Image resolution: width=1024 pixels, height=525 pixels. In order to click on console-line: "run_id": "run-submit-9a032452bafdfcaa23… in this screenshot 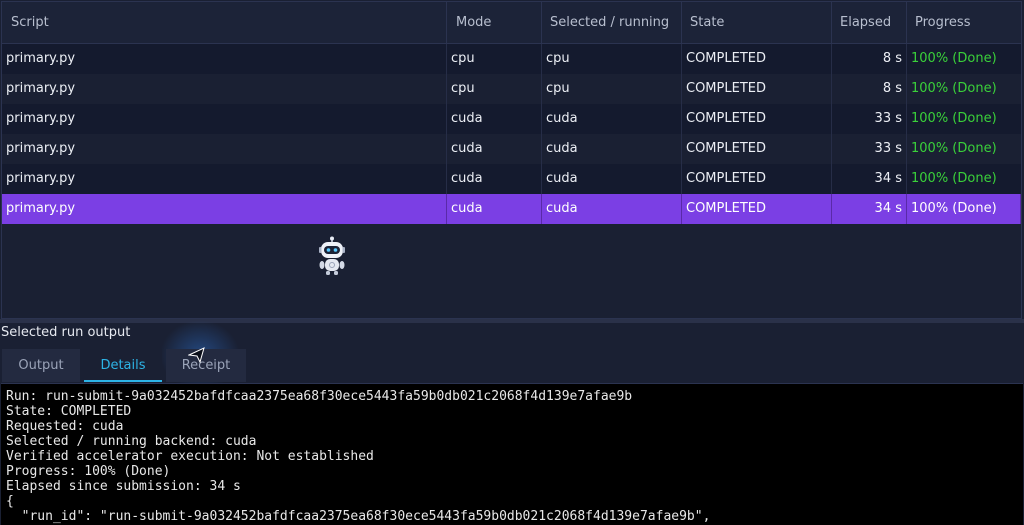, I will do `click(358, 516)`.